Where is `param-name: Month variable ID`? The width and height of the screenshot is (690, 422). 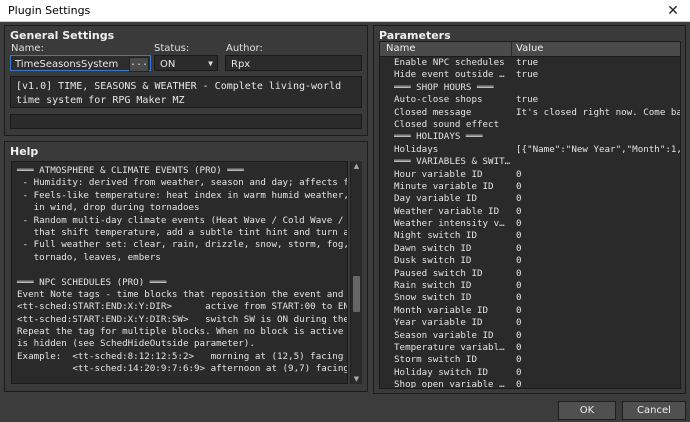 param-name: Month variable ID is located at coordinates (441, 310).